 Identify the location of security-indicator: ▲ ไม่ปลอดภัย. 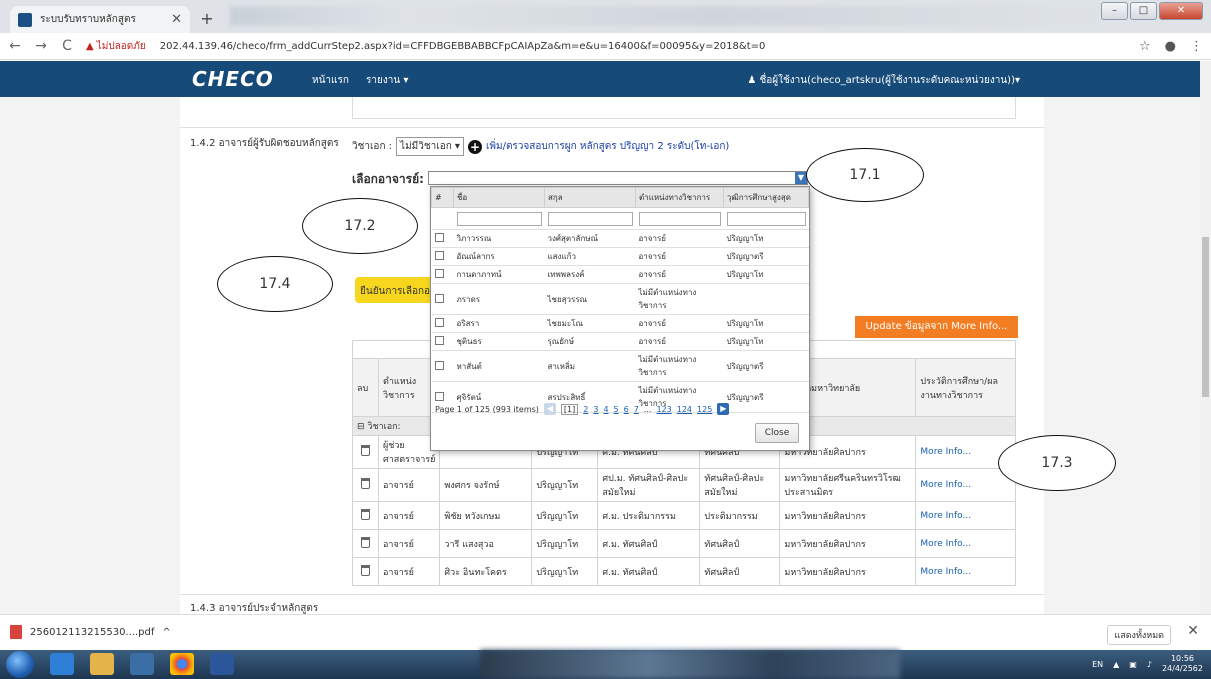
(116, 46).